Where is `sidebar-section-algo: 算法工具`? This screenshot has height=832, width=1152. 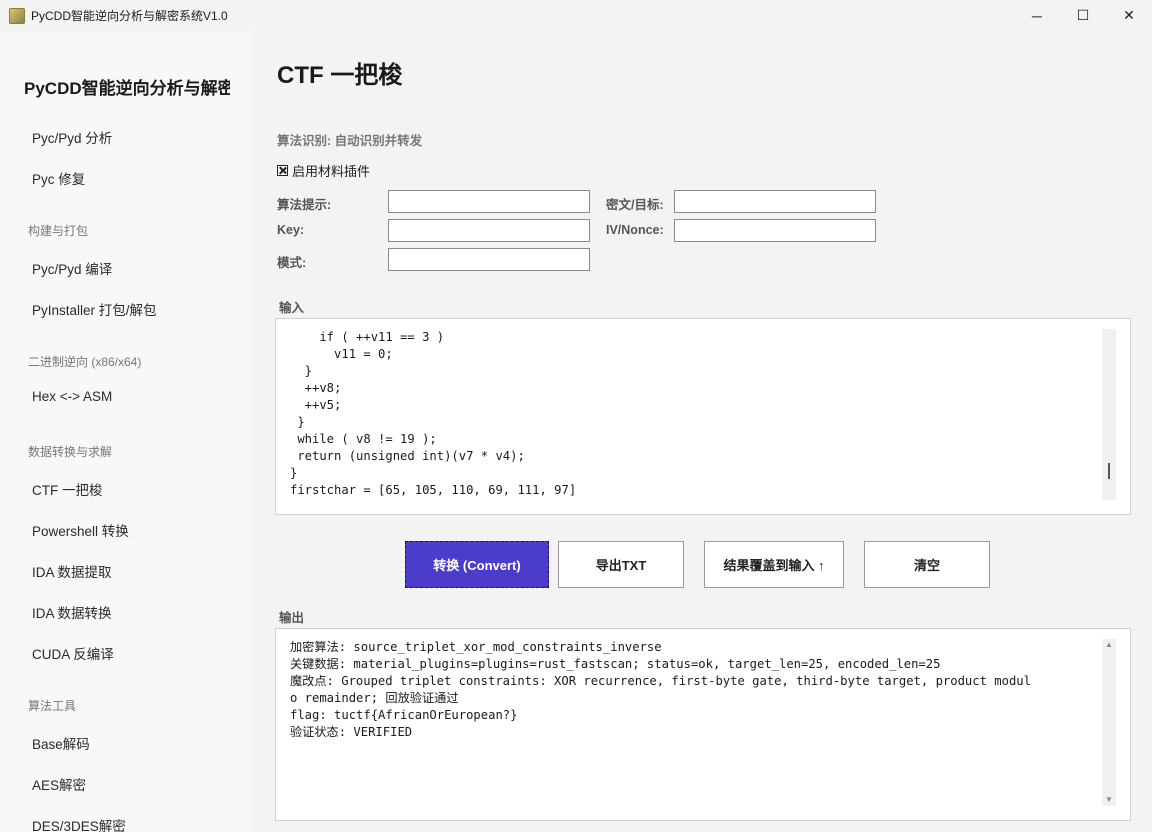 sidebar-section-algo: 算法工具 is located at coordinates (52, 706).